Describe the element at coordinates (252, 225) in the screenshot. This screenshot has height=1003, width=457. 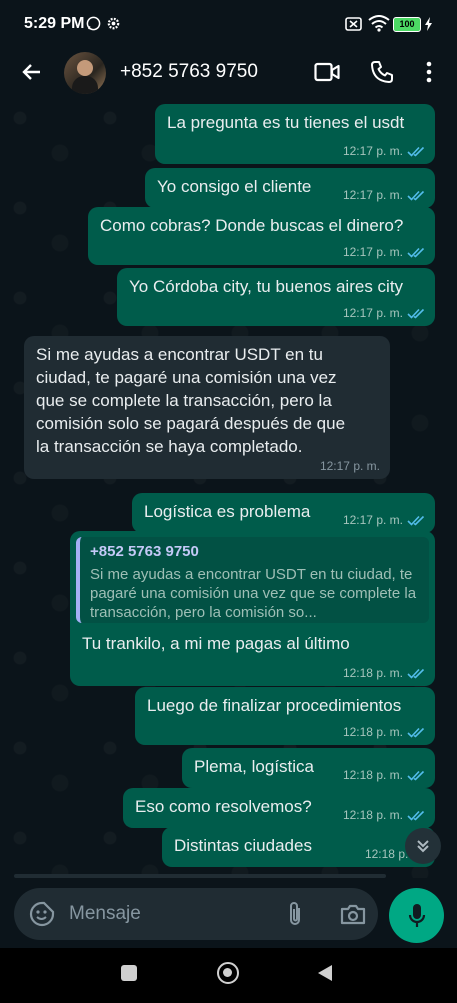
I see `message-text: Como cobras? Donde buscas el dinero?` at that location.